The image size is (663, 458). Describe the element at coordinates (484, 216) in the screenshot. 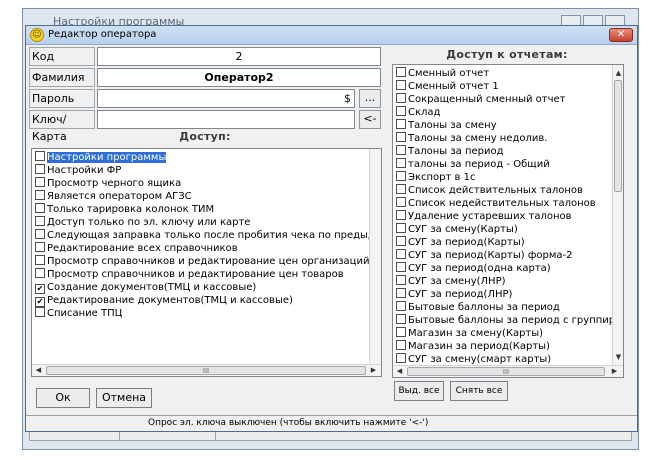

I see `list-item: Удаление устаревших талонов` at that location.